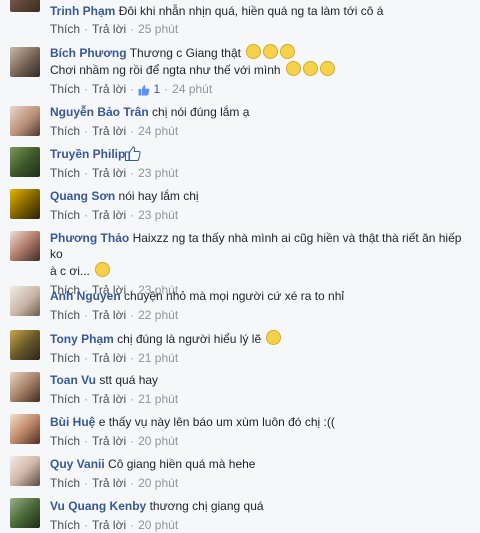 This screenshot has width=480, height=533. I want to click on comment-text: nói hay lắm chị, so click(158, 196).